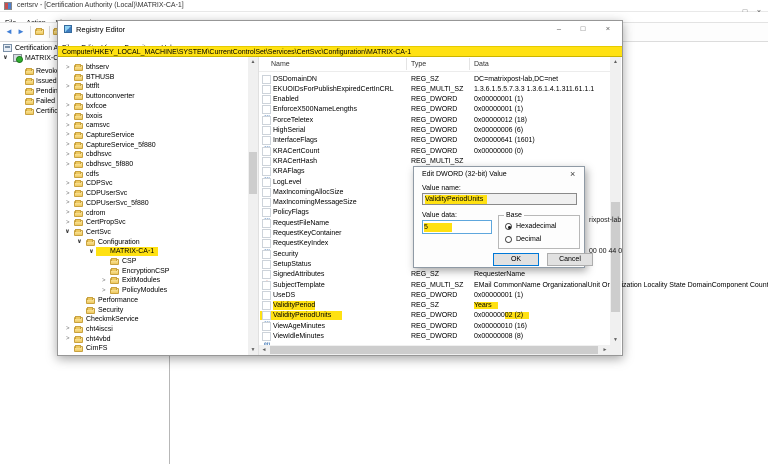 Image resolution: width=768 pixels, height=464 pixels. What do you see at coordinates (280, 64) in the screenshot?
I see `column-header-name: Name` at bounding box center [280, 64].